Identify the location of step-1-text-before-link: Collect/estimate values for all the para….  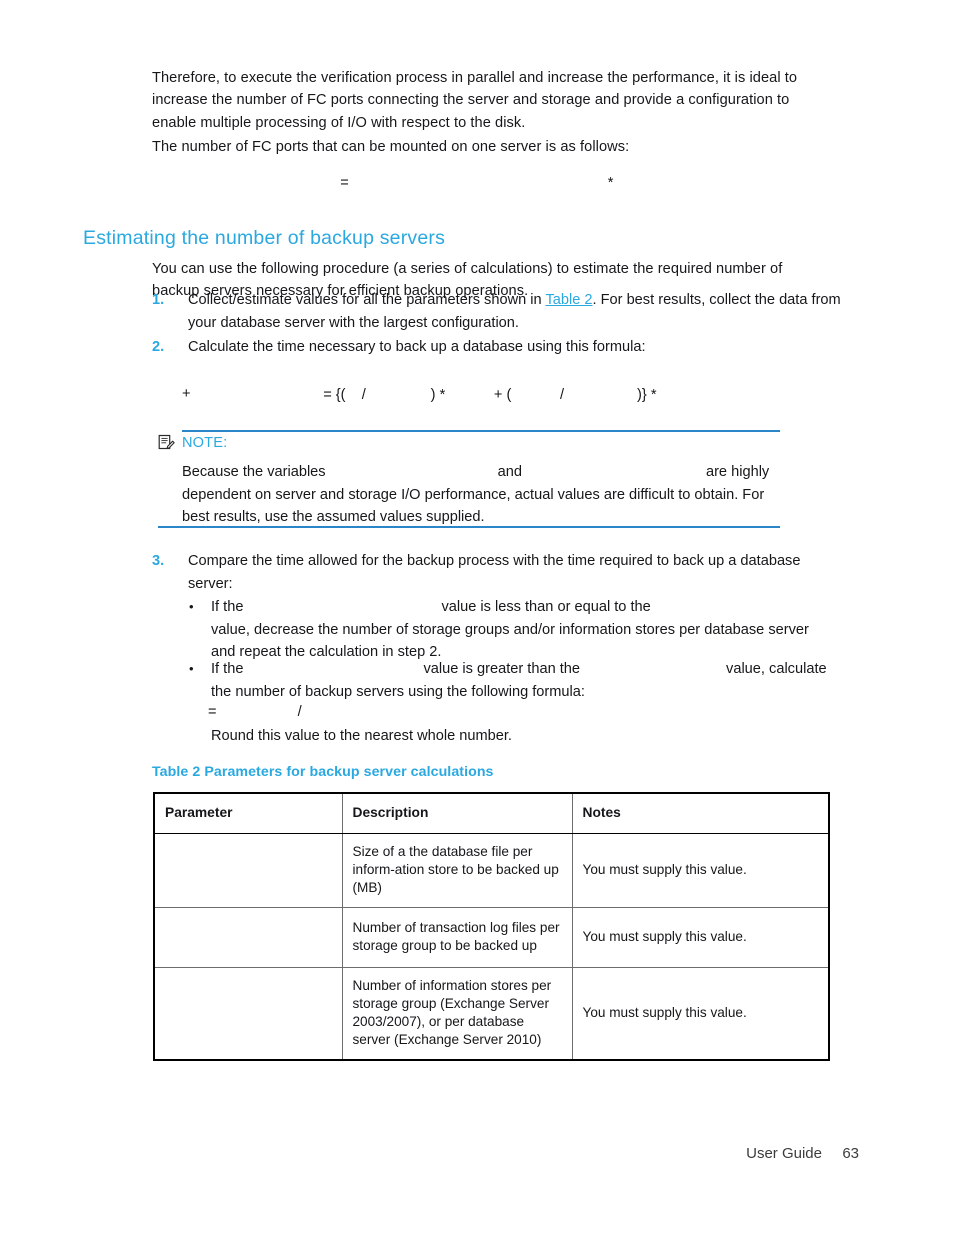
(367, 300).